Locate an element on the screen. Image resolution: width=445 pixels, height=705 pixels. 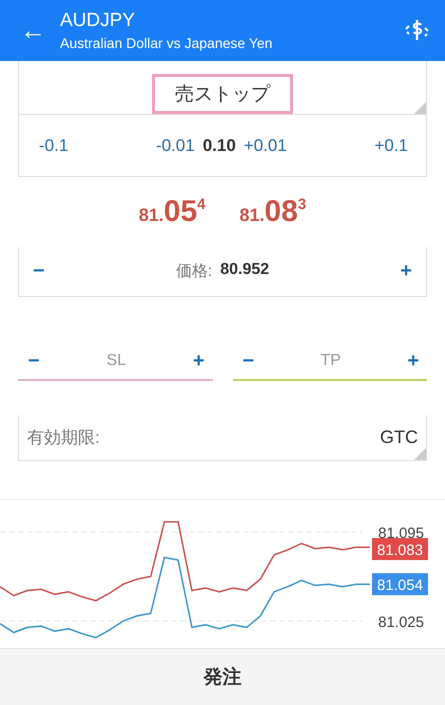
stop-field: − SL + is located at coordinates (115, 362).